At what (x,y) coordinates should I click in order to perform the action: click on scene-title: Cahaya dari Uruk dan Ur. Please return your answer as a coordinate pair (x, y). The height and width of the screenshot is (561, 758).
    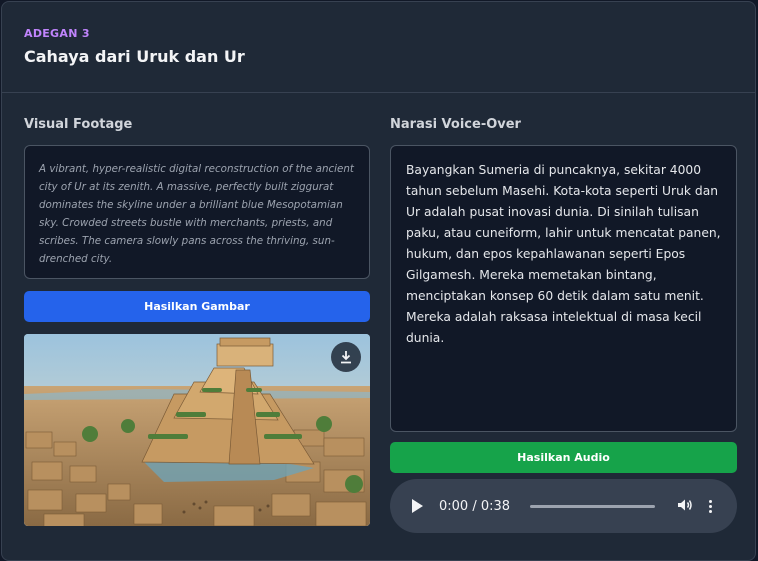
    Looking at the image, I should click on (134, 56).